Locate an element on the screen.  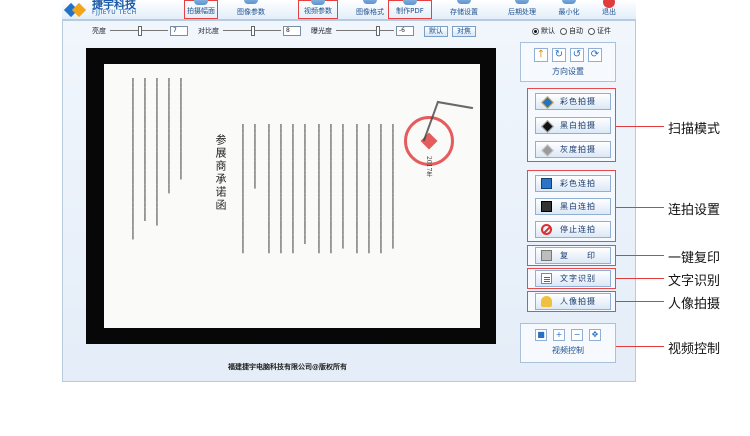
portrait-group: 人像拍摄 is located at coordinates (571, 301).